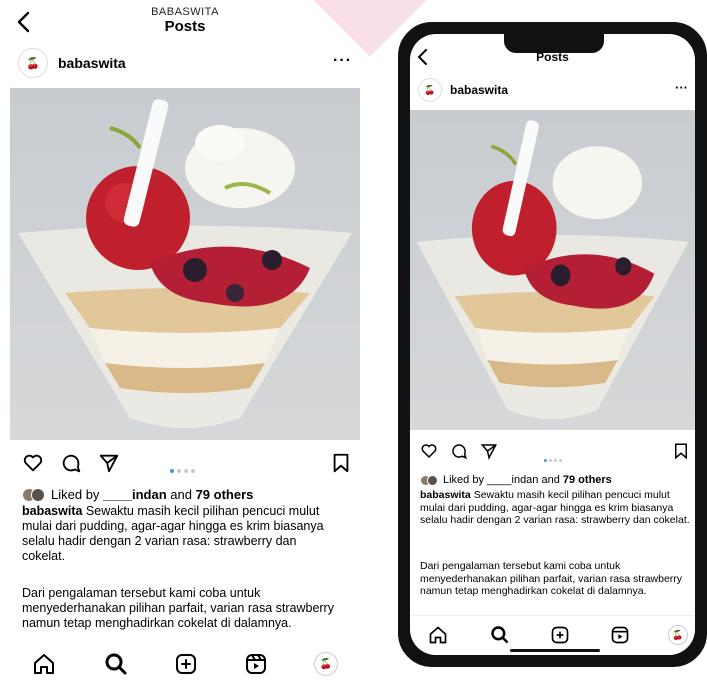  I want to click on likes-summary: Liked by ____indan and 79 others, so click(137, 494).